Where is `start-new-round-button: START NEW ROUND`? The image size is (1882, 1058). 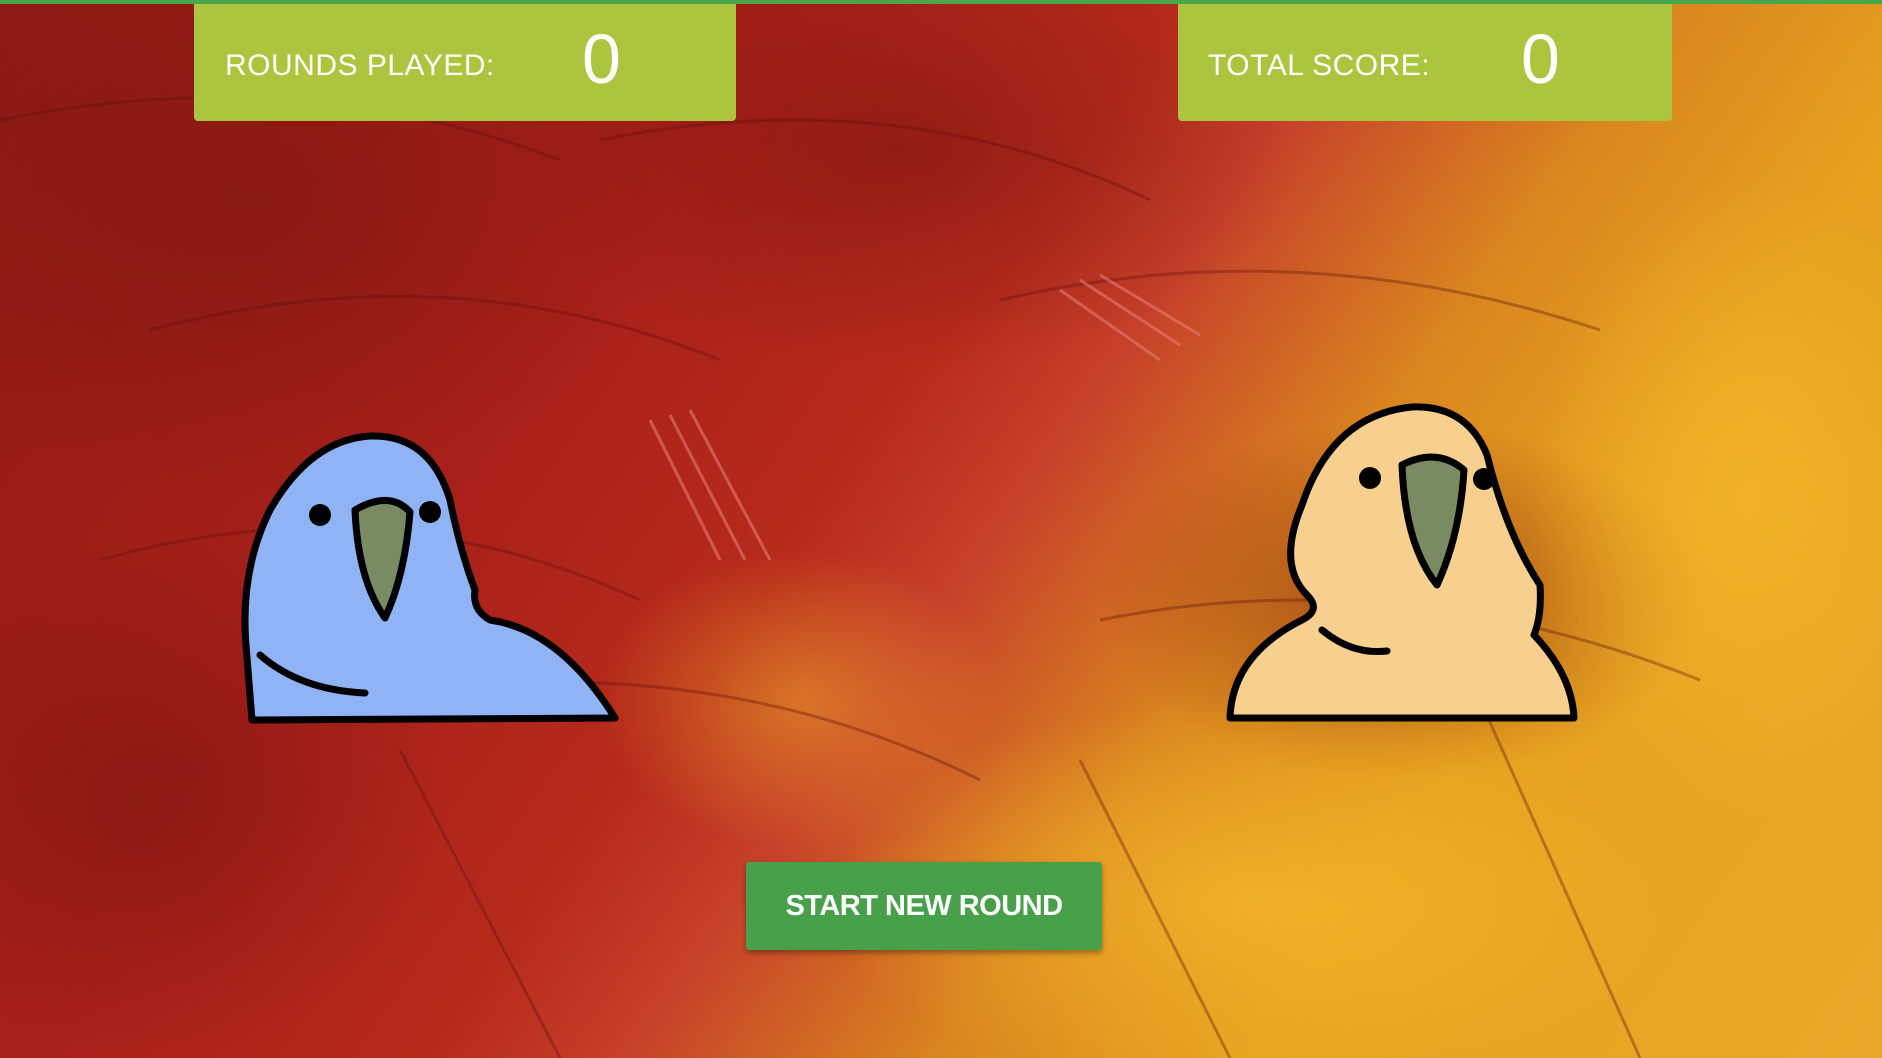 start-new-round-button: START NEW ROUND is located at coordinates (924, 906).